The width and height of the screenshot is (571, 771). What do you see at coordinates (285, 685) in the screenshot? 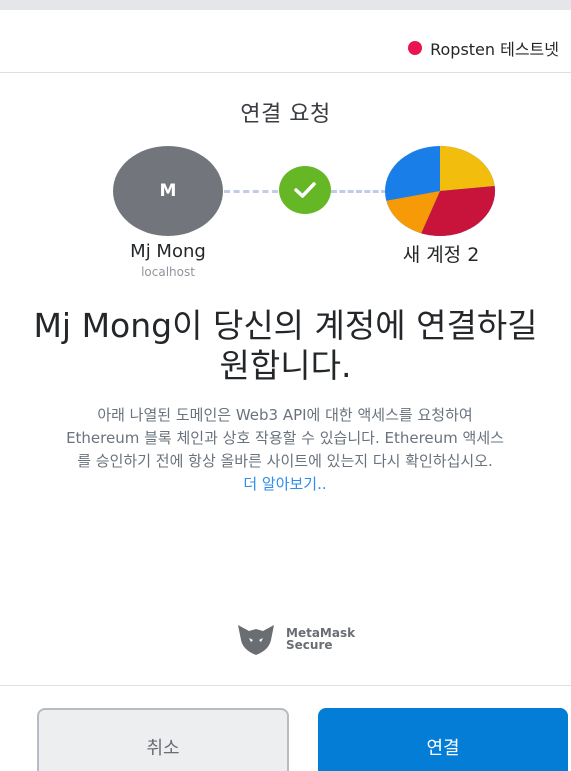
I see `footer-divider` at bounding box center [285, 685].